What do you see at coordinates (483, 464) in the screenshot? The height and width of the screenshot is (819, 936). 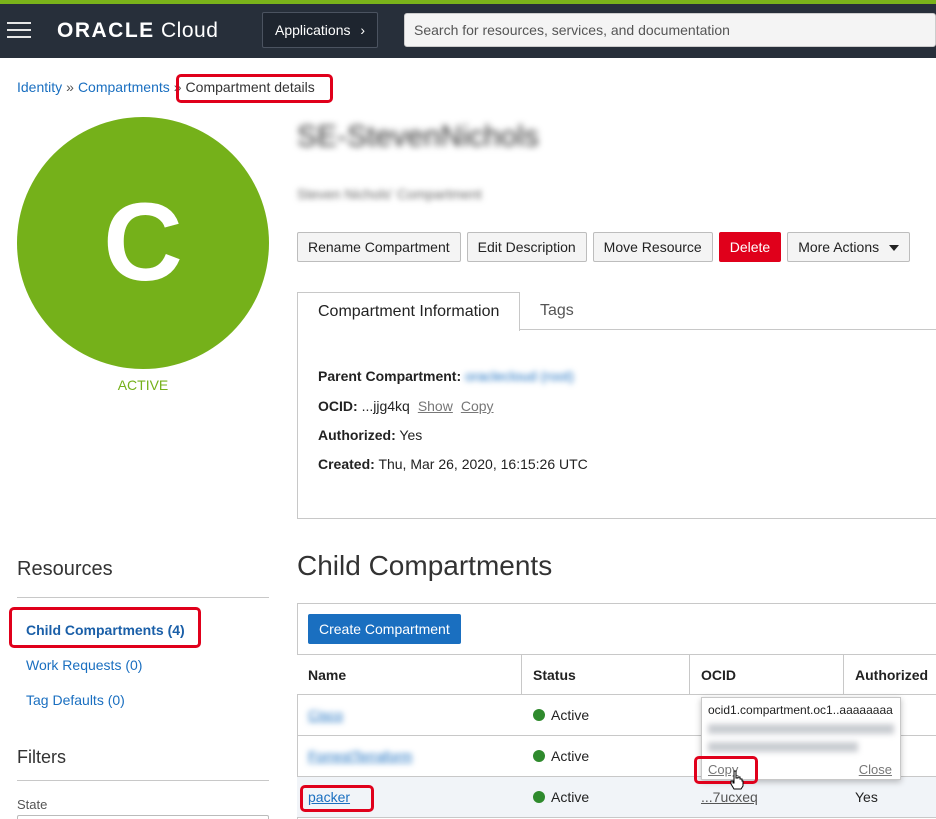 I see `created-value: Thu, Mar 26, 2020, 16:15:26 UTC` at bounding box center [483, 464].